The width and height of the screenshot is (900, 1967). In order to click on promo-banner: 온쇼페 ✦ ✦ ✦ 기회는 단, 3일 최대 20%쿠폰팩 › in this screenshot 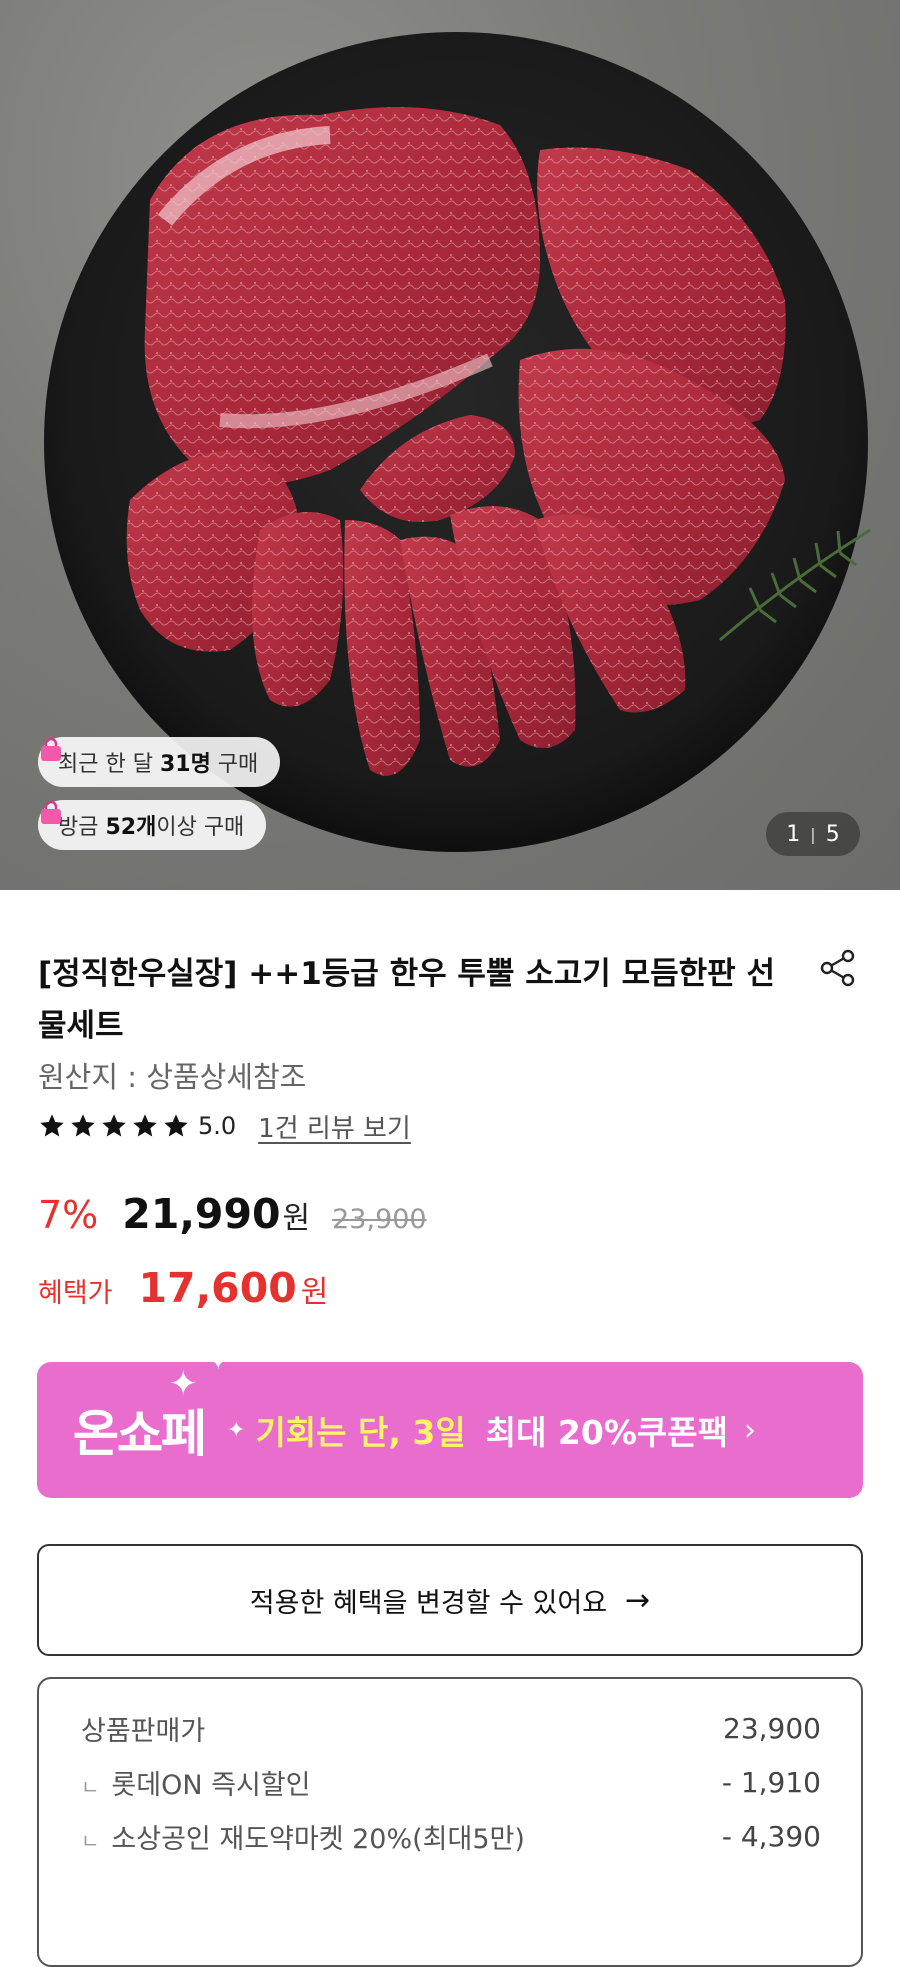, I will do `click(450, 1424)`.